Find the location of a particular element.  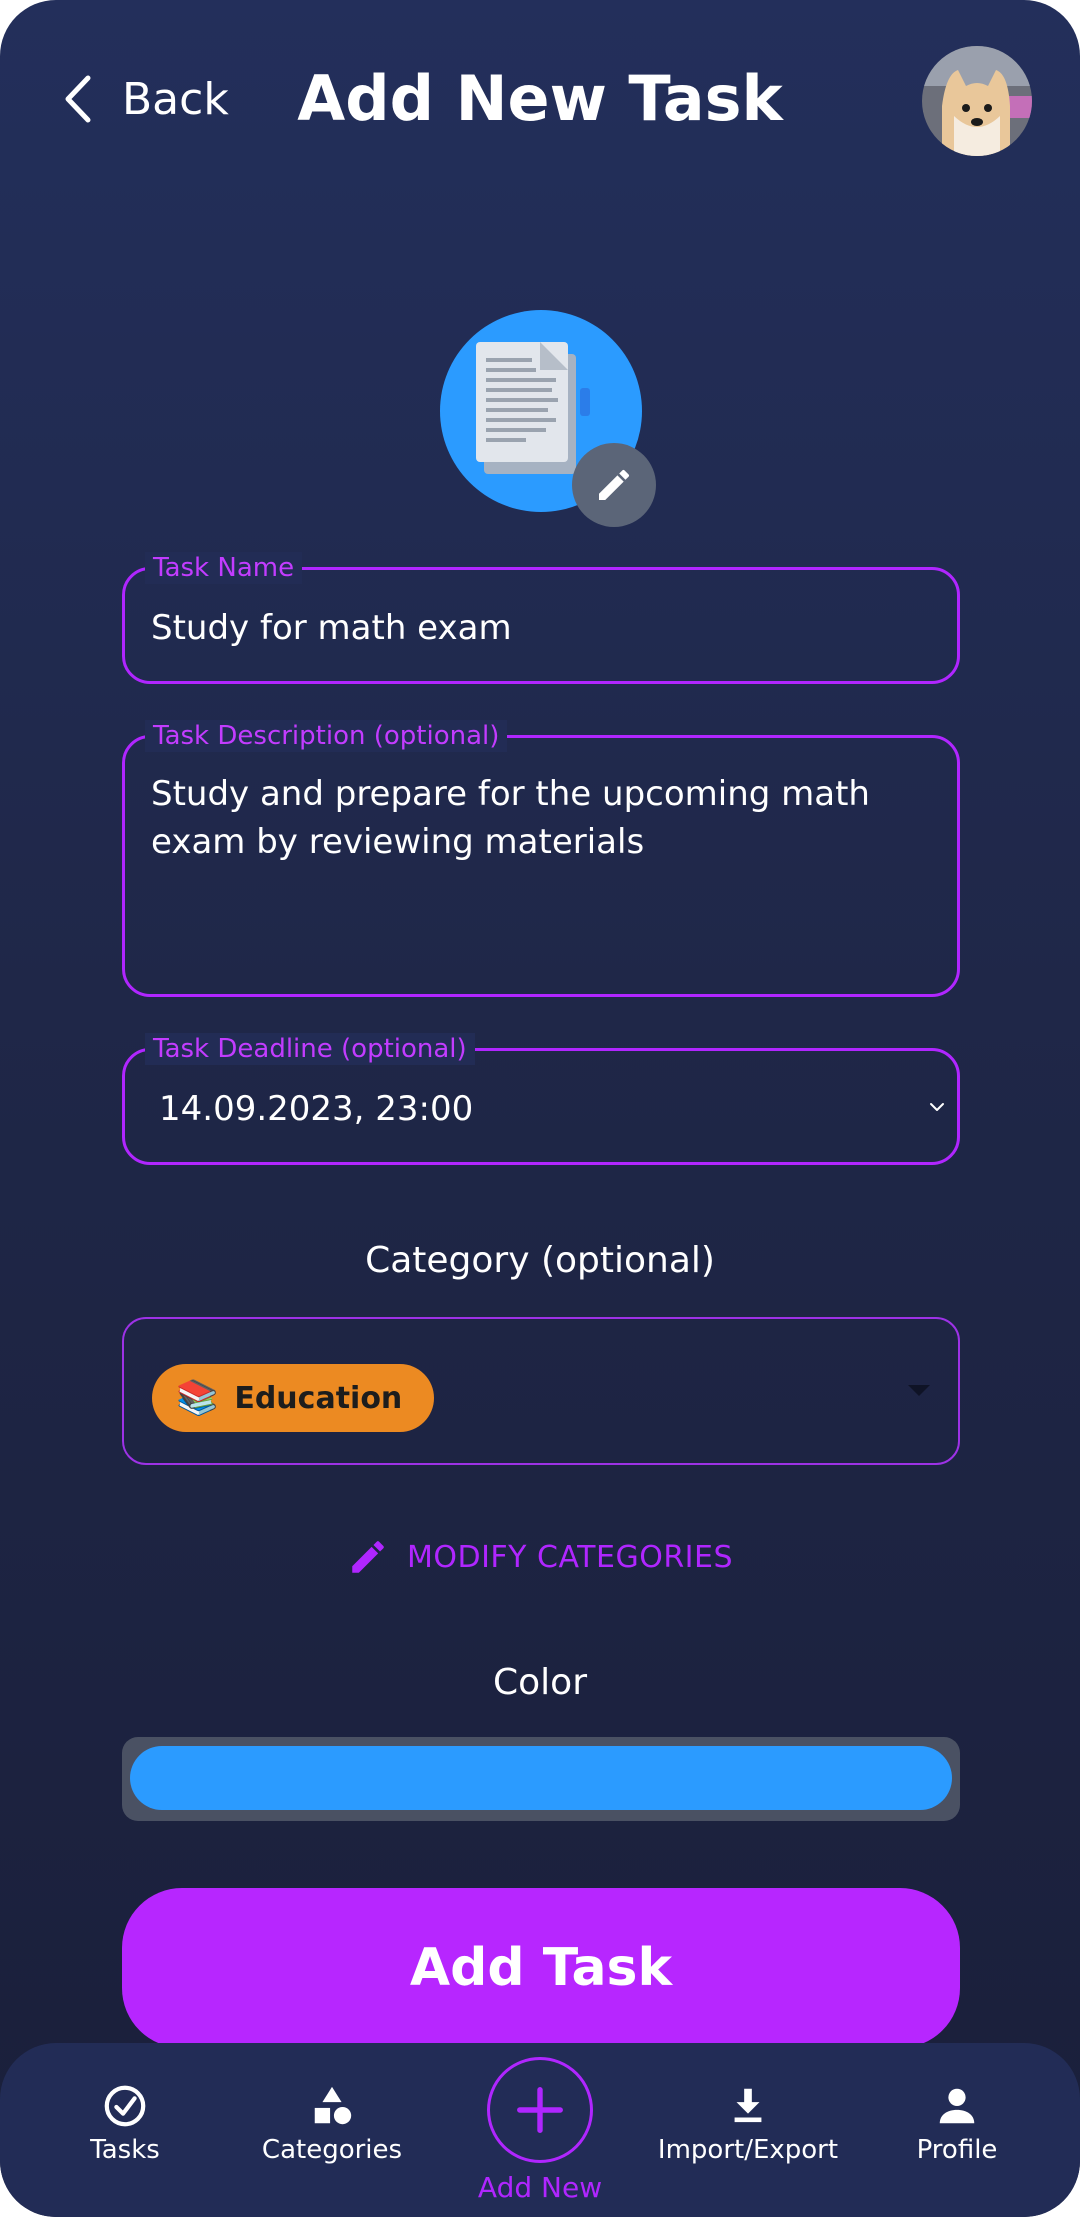

chevron-down-icon is located at coordinates (937, 1106).